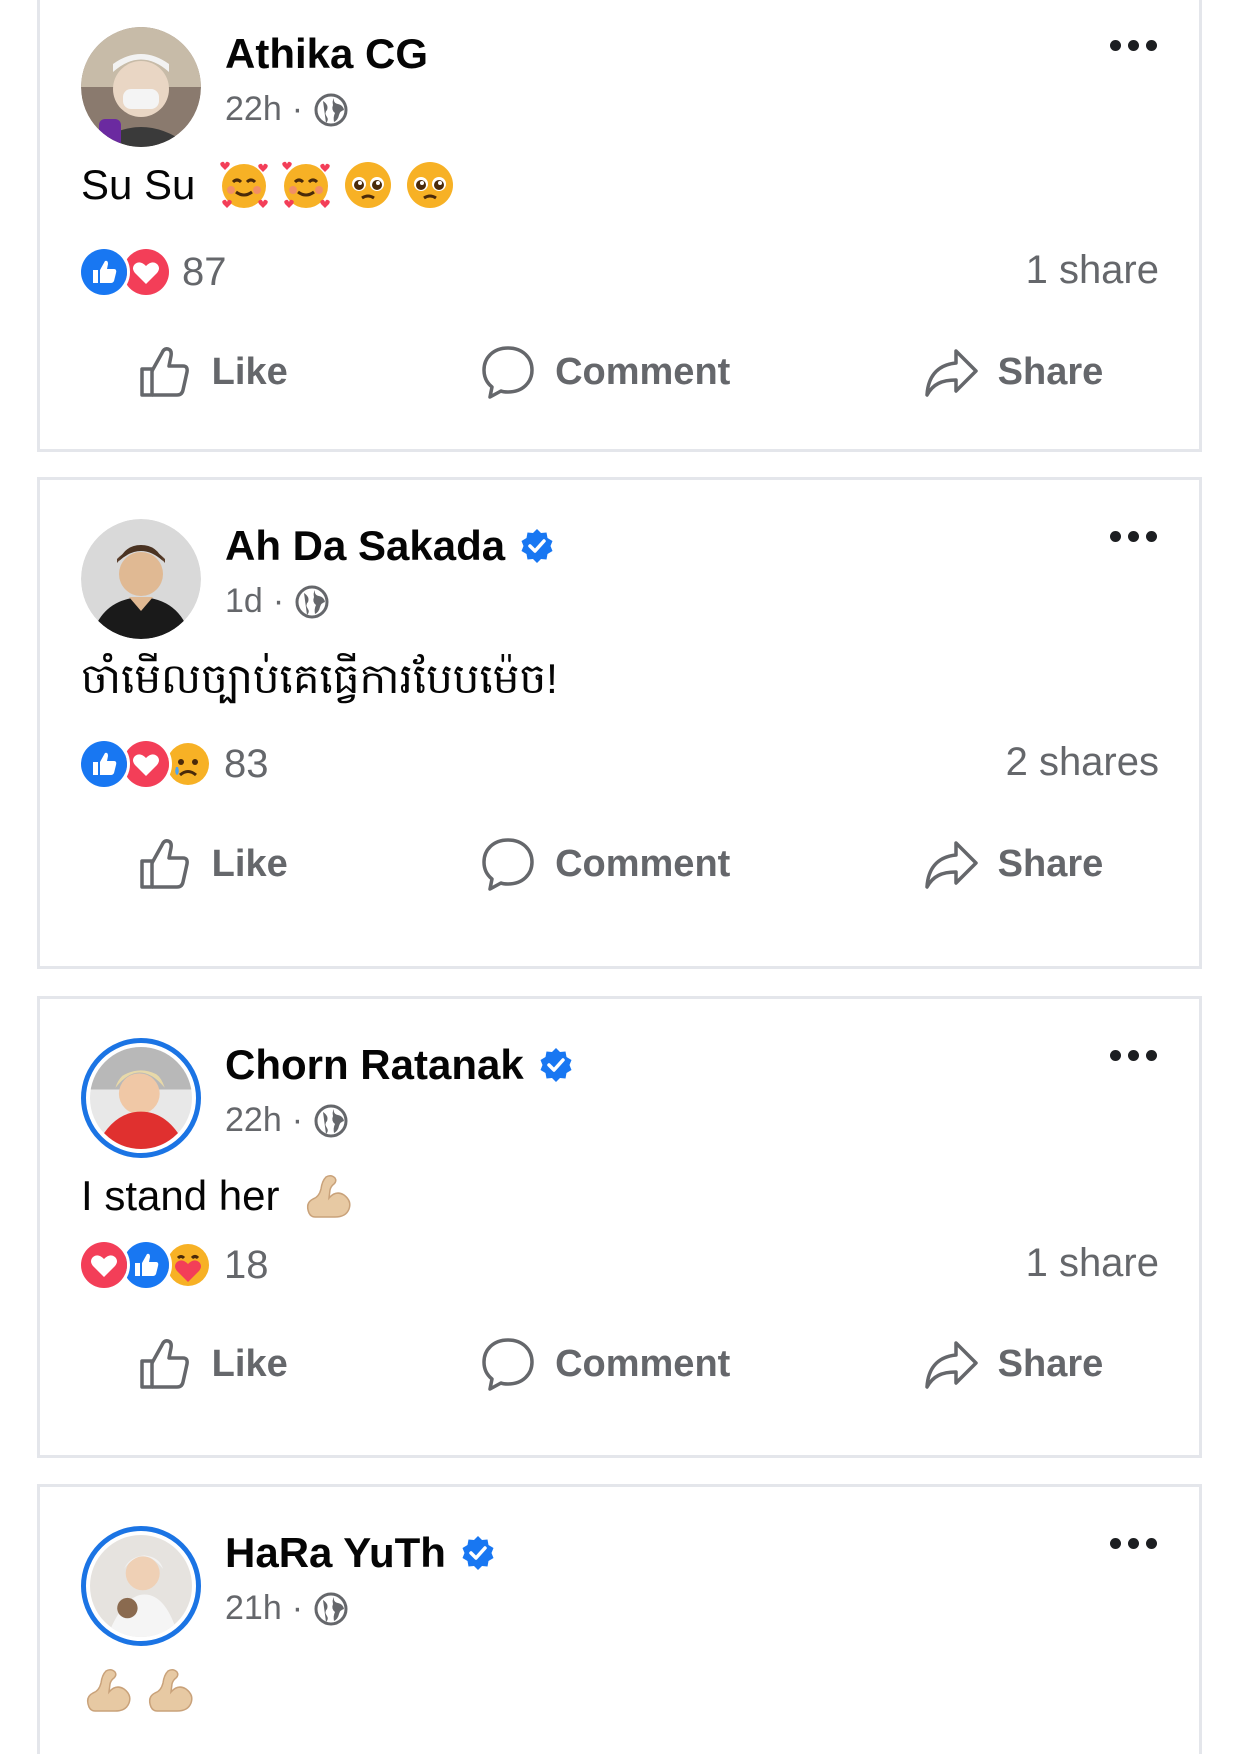  I want to click on post-text: ចាំមើលច្បាប់គេធ្វើការបែបម៉េច!, so click(319, 683).